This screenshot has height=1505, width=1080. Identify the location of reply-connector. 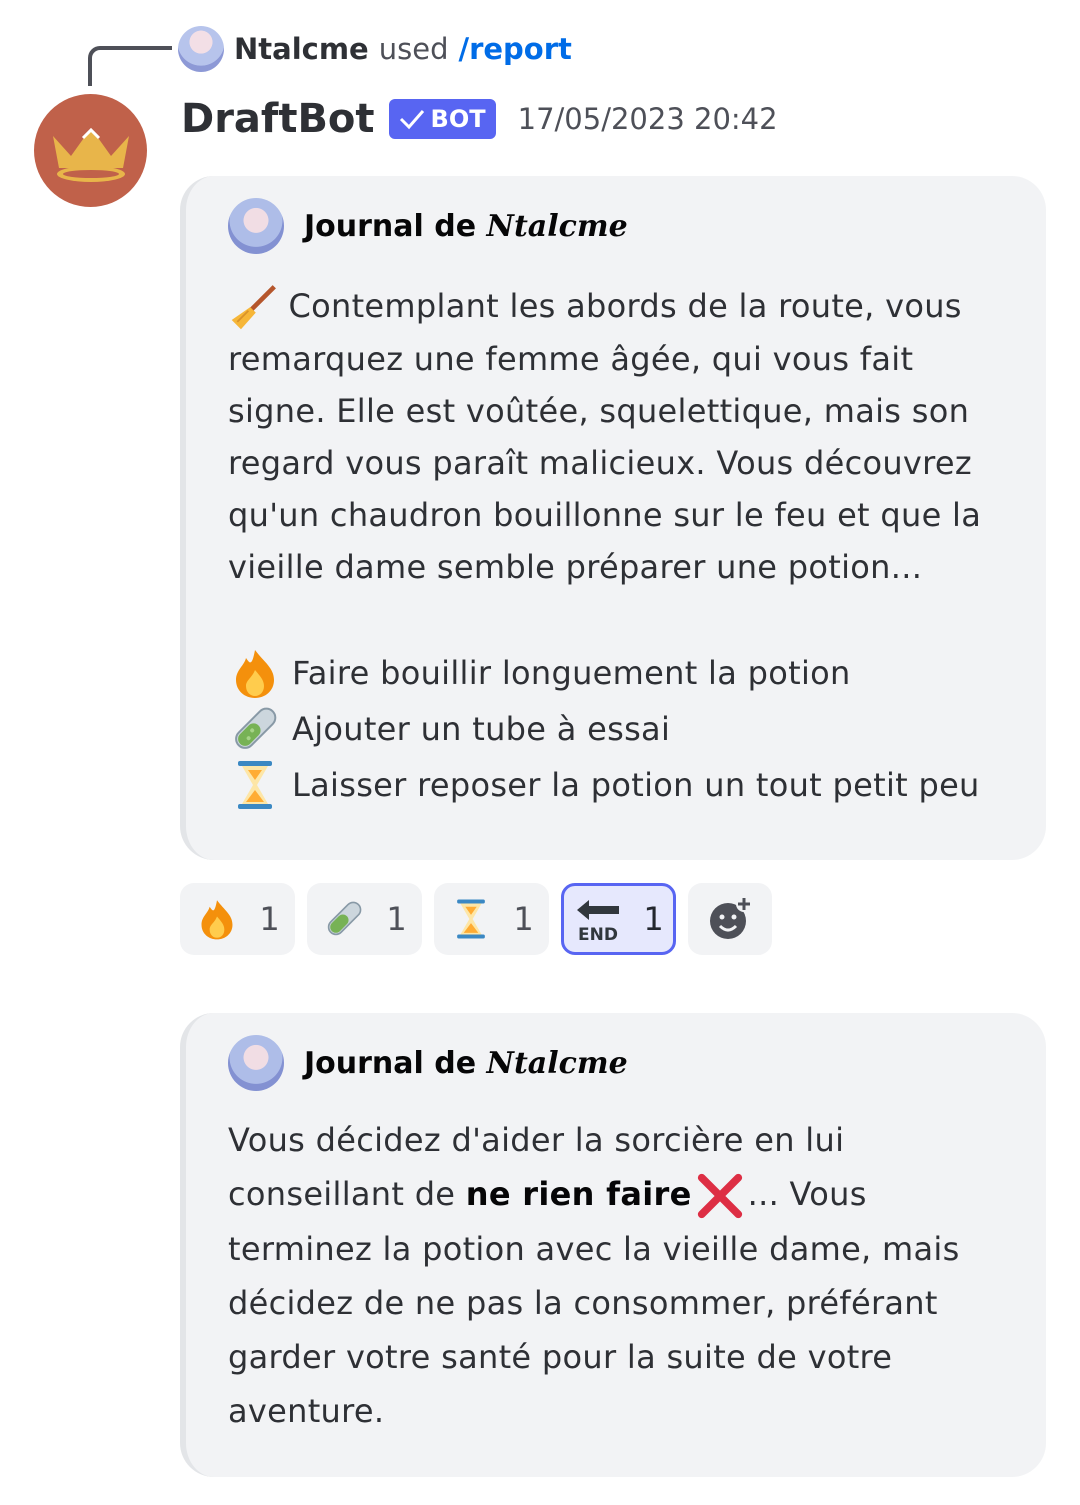
(130, 66).